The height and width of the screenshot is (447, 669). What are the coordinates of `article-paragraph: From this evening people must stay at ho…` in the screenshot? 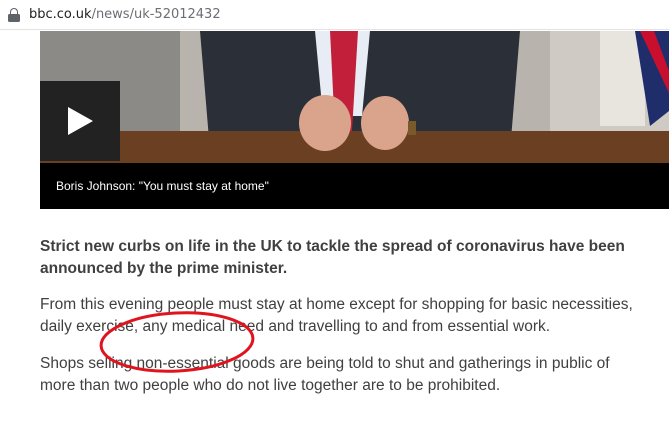 It's located at (336, 315).